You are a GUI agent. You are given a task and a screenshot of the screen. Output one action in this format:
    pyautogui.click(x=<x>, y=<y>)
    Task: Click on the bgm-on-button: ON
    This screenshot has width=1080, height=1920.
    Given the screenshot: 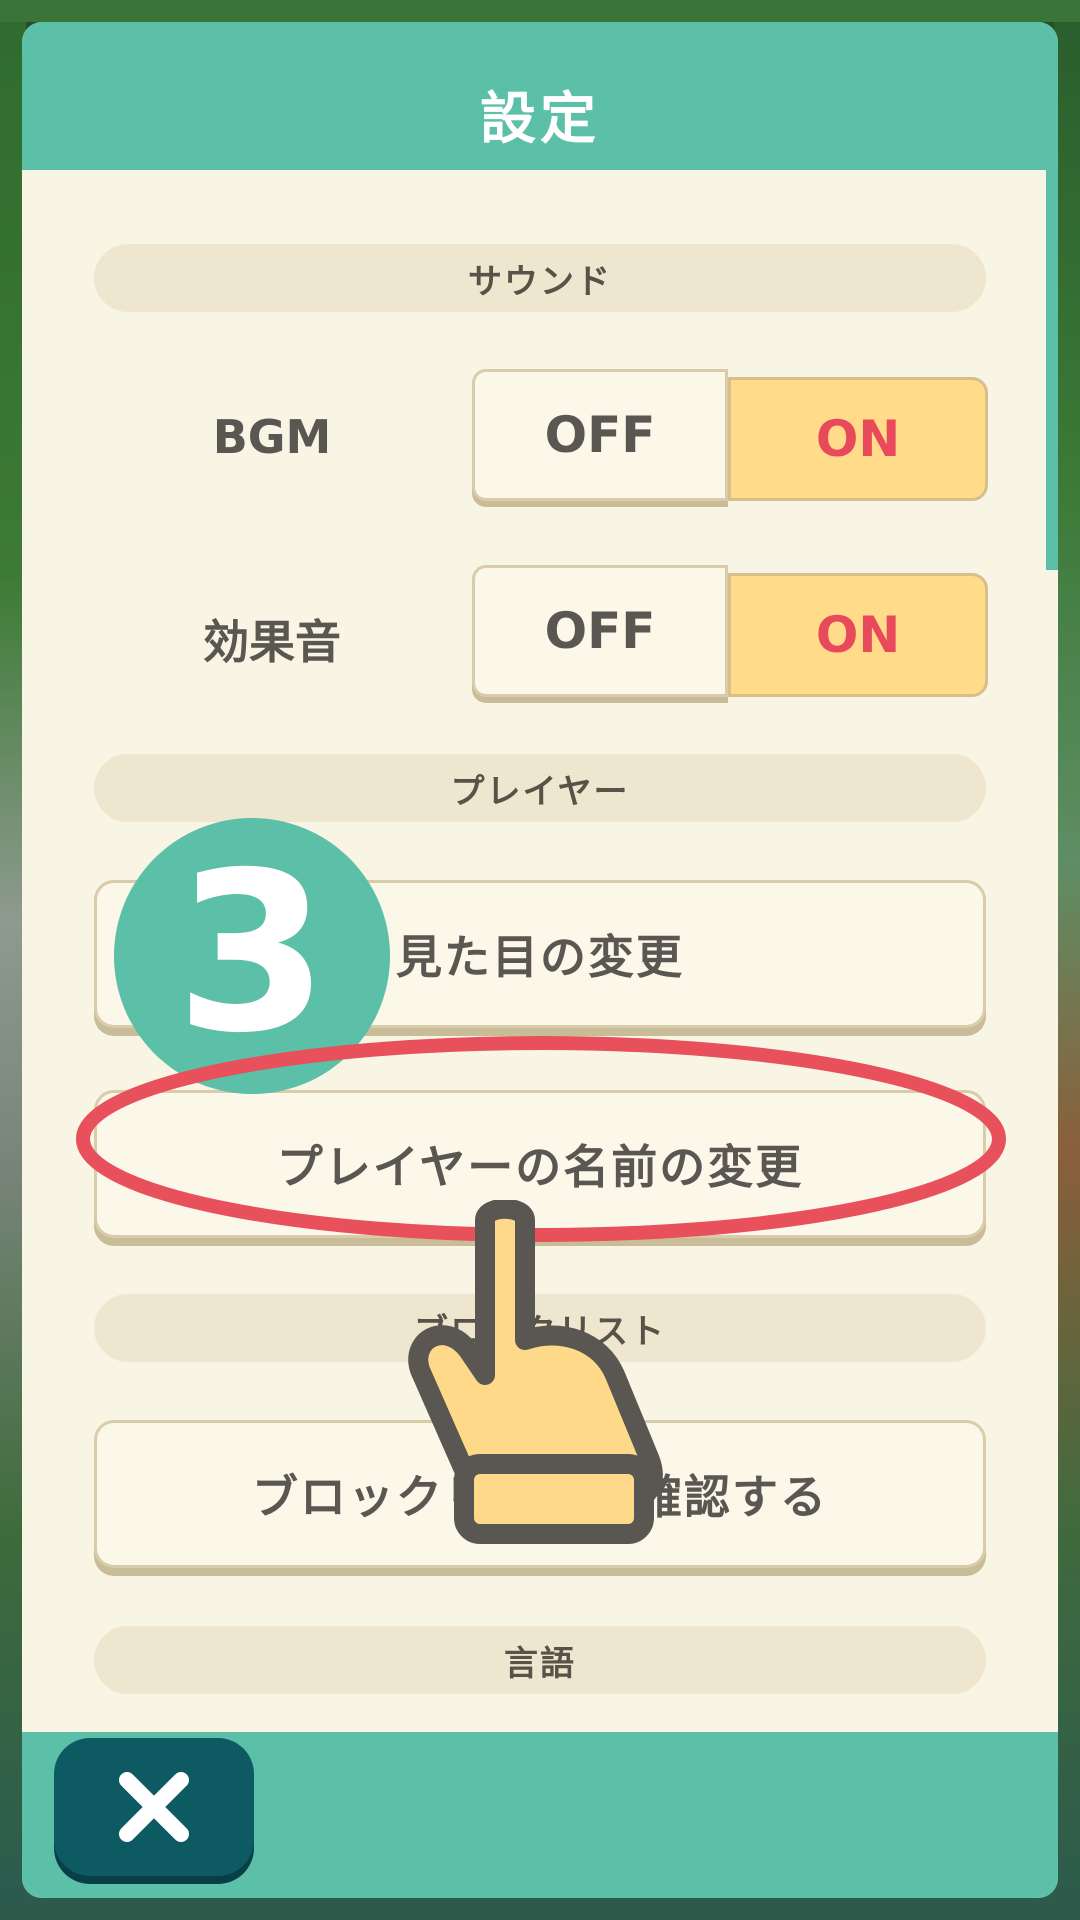 What is the action you would take?
    pyautogui.click(x=858, y=439)
    